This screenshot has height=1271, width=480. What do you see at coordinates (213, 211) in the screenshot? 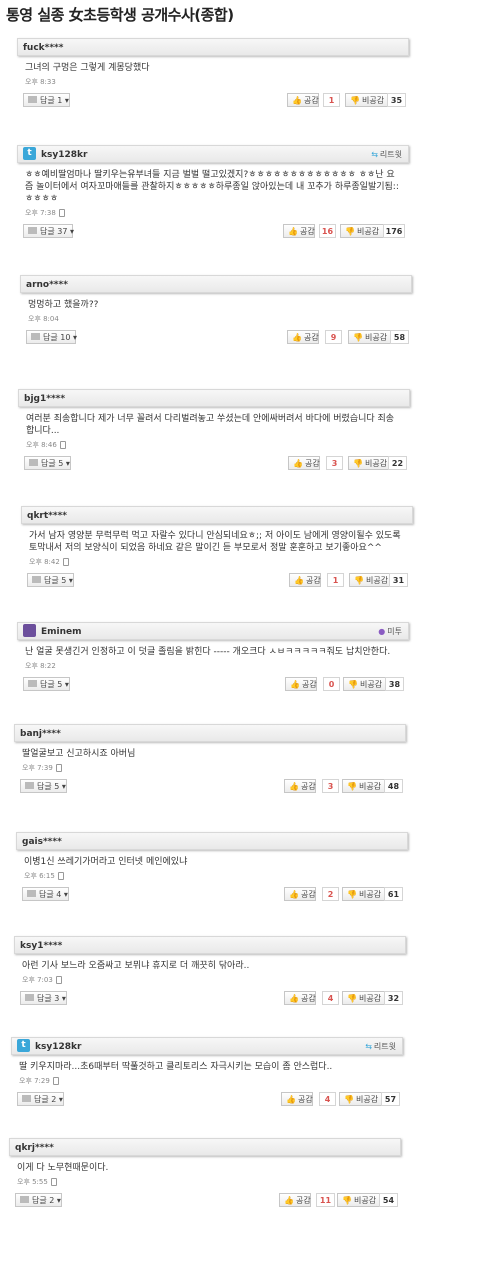
I see `comment-time: 오후 7:38` at bounding box center [213, 211].